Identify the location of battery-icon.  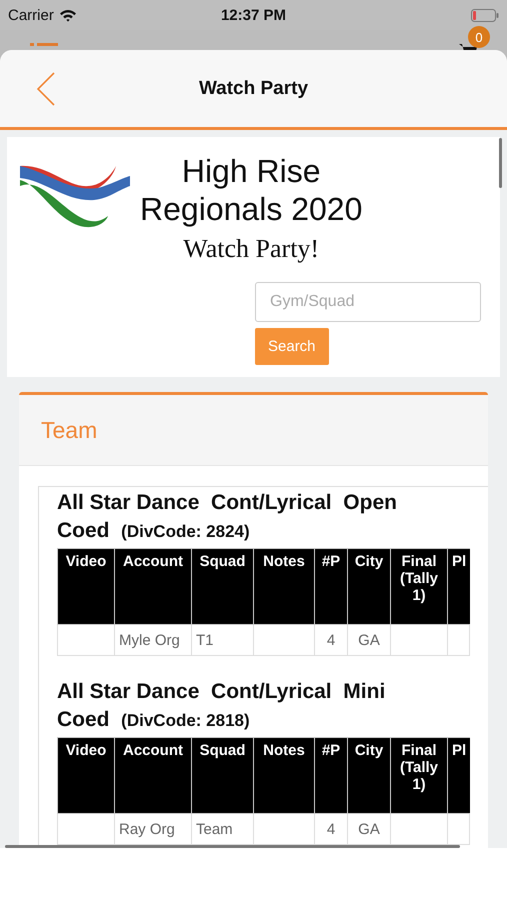
(484, 15).